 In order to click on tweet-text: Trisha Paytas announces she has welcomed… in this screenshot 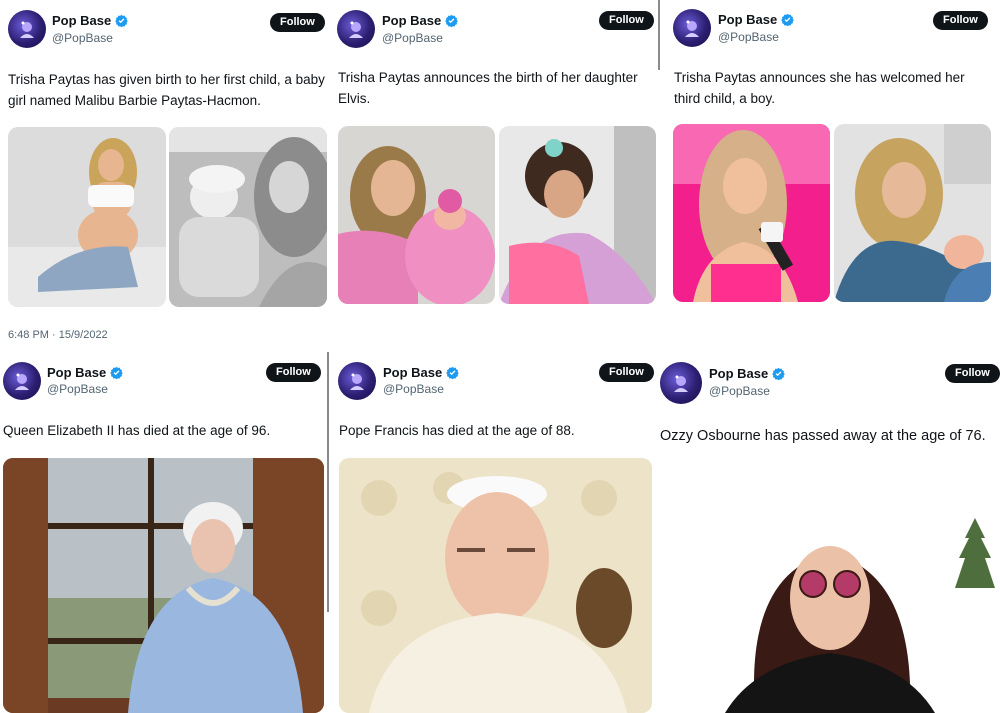, I will do `click(819, 88)`.